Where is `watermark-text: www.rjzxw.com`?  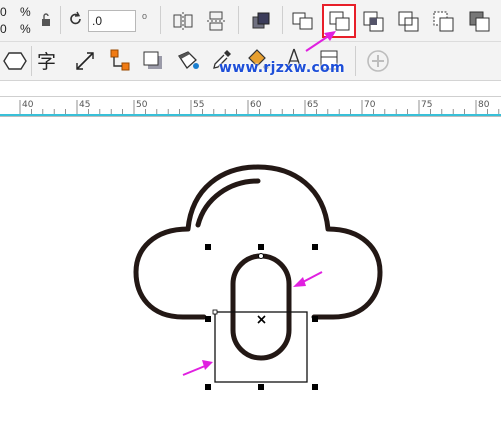
watermark-text: www.rjzxw.com is located at coordinates (282, 68).